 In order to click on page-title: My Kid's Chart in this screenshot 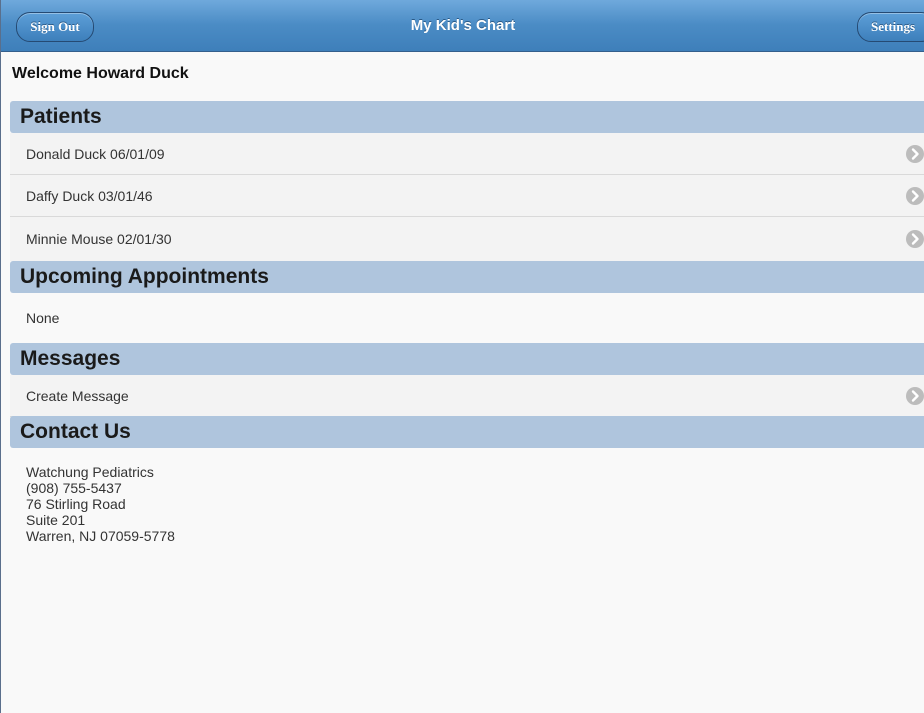, I will do `click(463, 25)`.